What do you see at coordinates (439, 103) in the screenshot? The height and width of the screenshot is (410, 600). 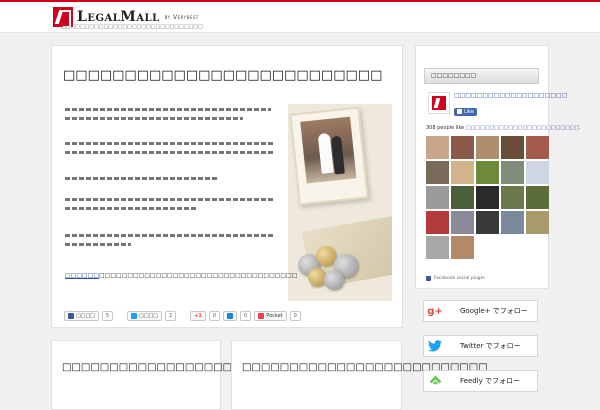 I see `fb-page-logo` at bounding box center [439, 103].